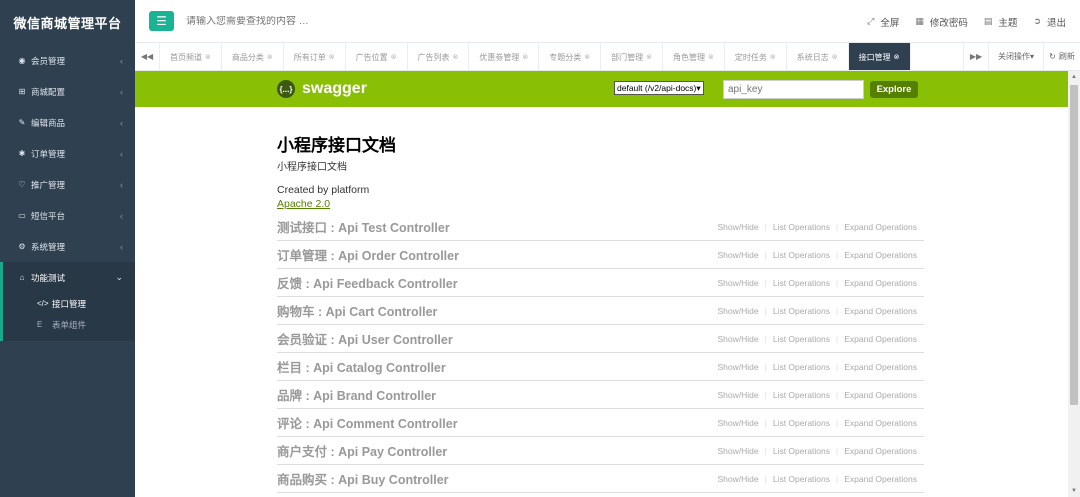 The width and height of the screenshot is (1080, 497). What do you see at coordinates (361, 366) in the screenshot?
I see `resource-name: 栏目 : Api Catalog Controller` at bounding box center [361, 366].